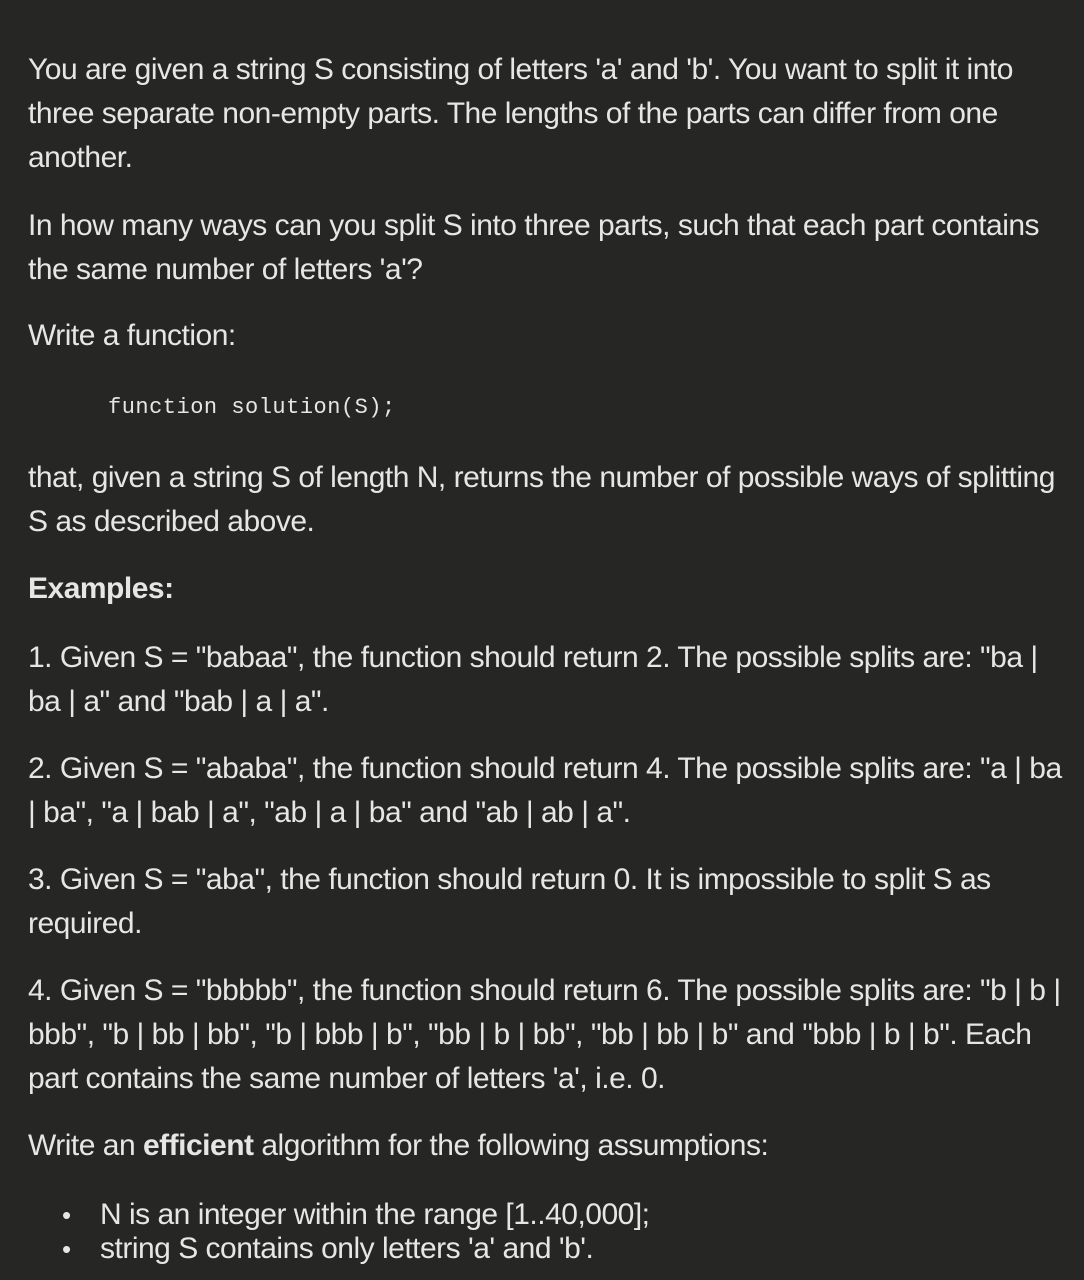 Image resolution: width=1084 pixels, height=1280 pixels. What do you see at coordinates (132, 335) in the screenshot?
I see `write-function-paragraph: Write a function:` at bounding box center [132, 335].